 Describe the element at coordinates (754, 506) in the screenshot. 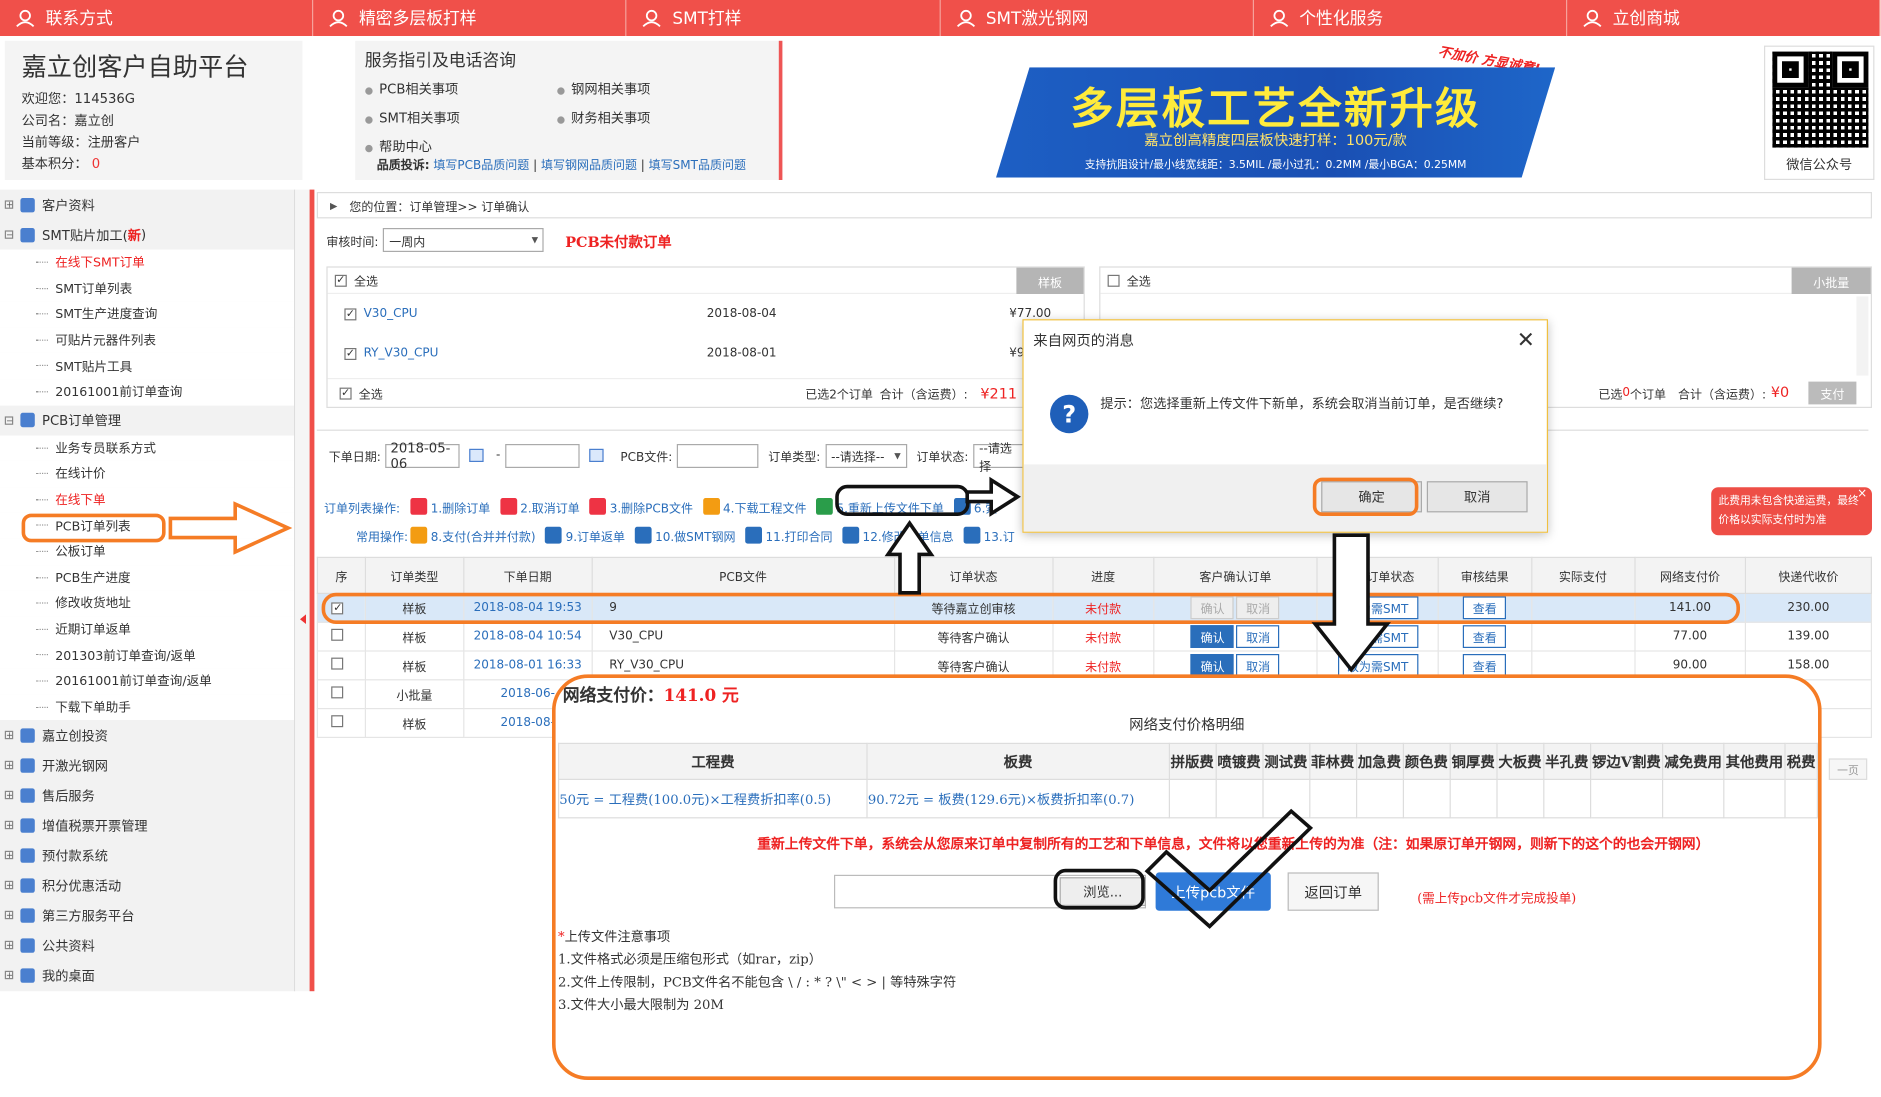

I see `op-row1-3: 4.下载工程文件` at that location.